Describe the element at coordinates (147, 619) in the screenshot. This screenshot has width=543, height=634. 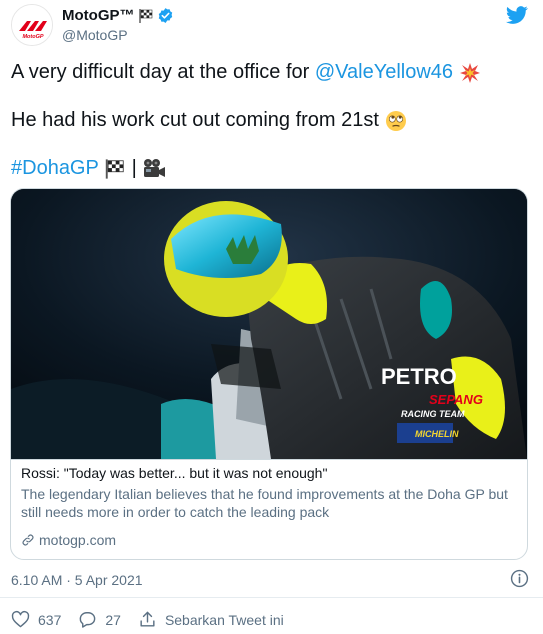
I see `share-icon` at that location.